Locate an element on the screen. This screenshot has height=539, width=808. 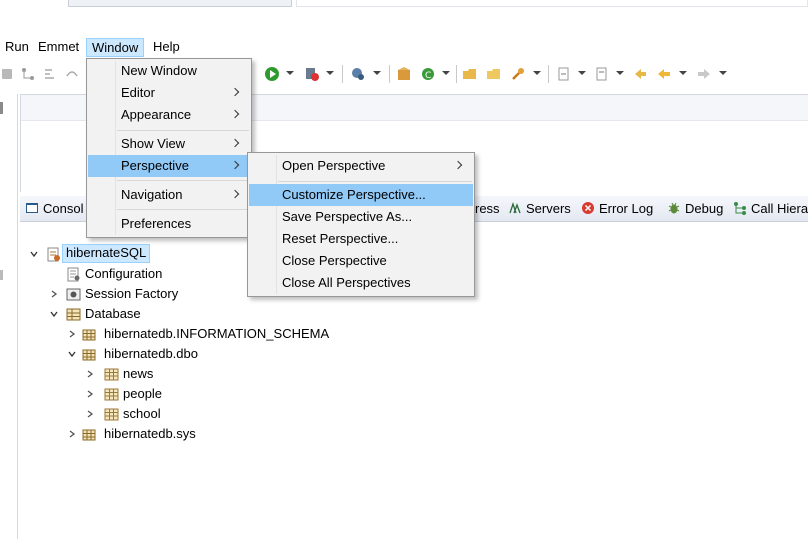
table-icon is located at coordinates (111, 414).